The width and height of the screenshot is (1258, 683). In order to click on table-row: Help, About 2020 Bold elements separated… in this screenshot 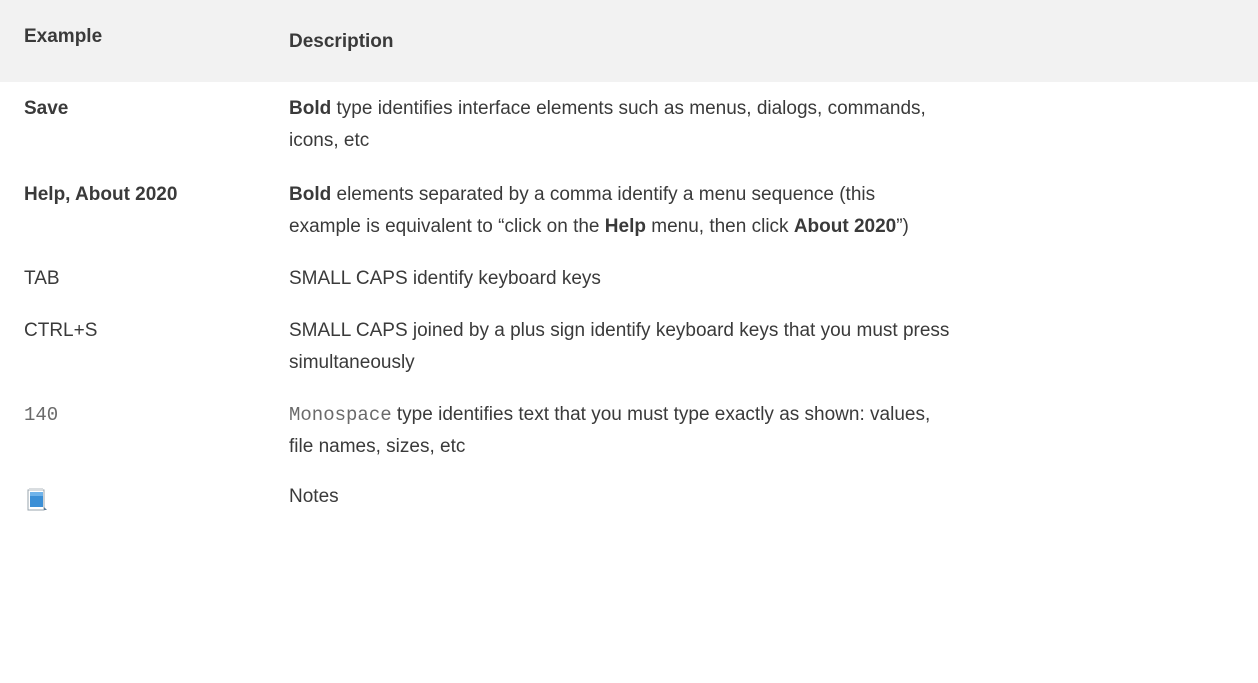, I will do `click(629, 211)`.